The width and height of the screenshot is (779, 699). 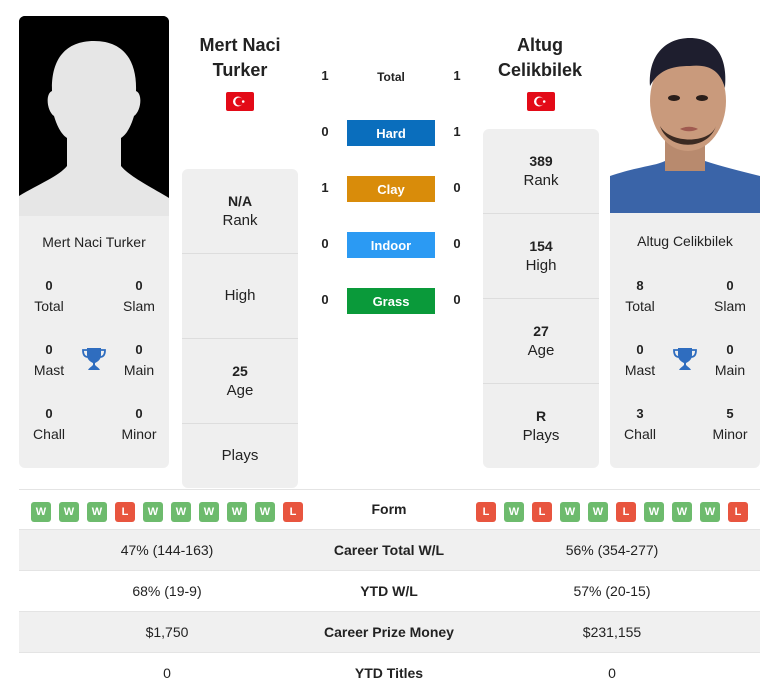 I want to click on h2h-grass-p2: 0, so click(x=457, y=299).